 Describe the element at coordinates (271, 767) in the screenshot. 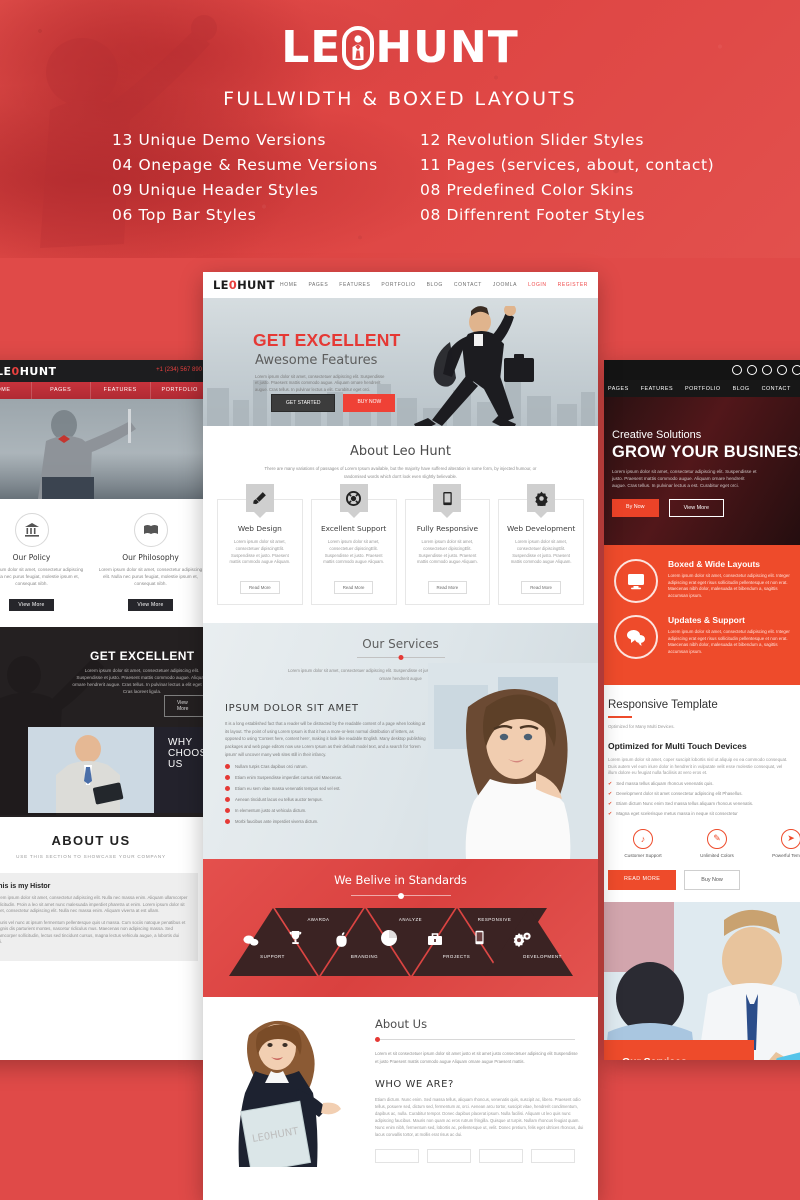

I see `bullet-label: Nullam turpis Cras dapibus orci rutrum.` at that location.